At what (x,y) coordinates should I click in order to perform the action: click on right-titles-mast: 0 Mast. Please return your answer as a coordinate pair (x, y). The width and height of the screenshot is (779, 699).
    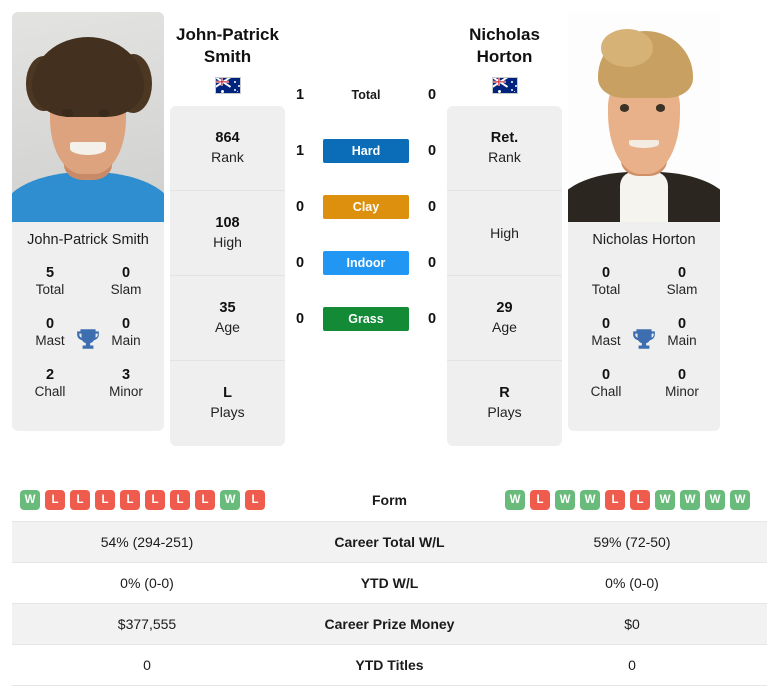
    Looking at the image, I should click on (606, 332).